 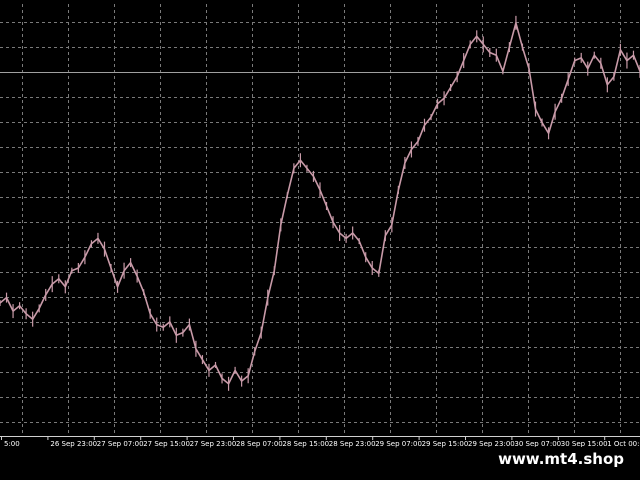 What do you see at coordinates (561, 459) in the screenshot?
I see `watermark-text: www.mt4.shop` at bounding box center [561, 459].